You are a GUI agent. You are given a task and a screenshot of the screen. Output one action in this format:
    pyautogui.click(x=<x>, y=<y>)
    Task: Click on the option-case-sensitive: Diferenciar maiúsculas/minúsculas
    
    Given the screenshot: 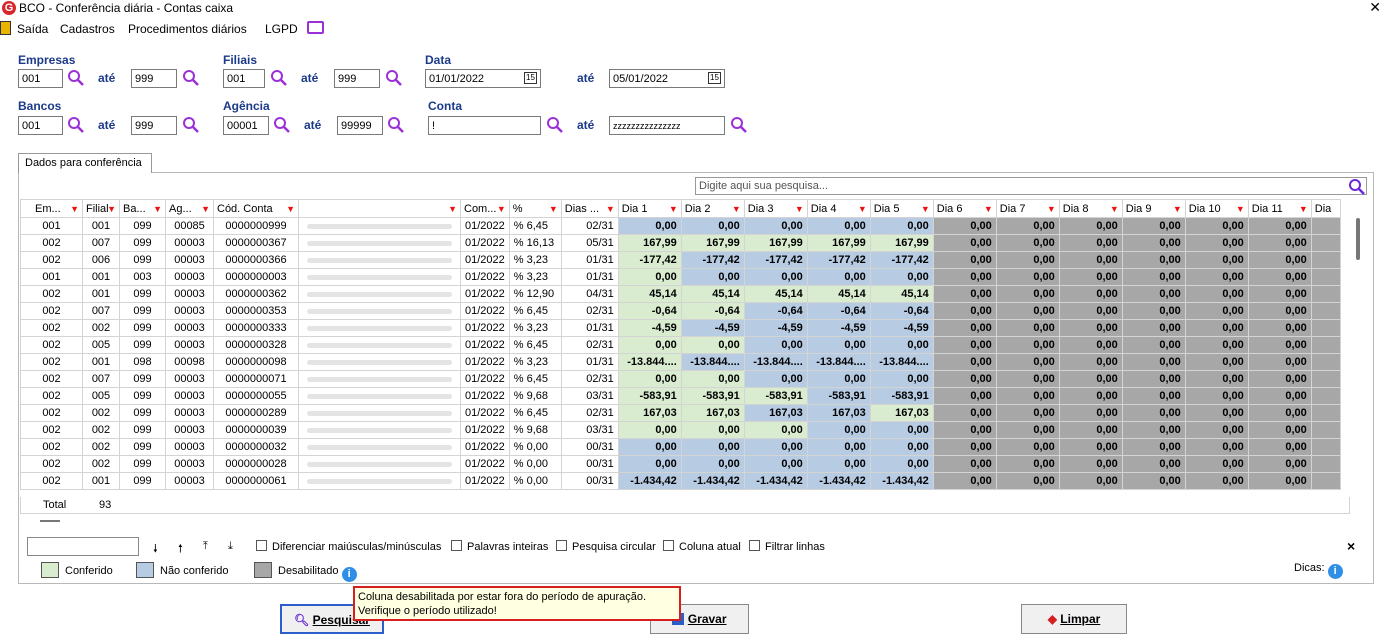 What is the action you would take?
    pyautogui.click(x=348, y=546)
    